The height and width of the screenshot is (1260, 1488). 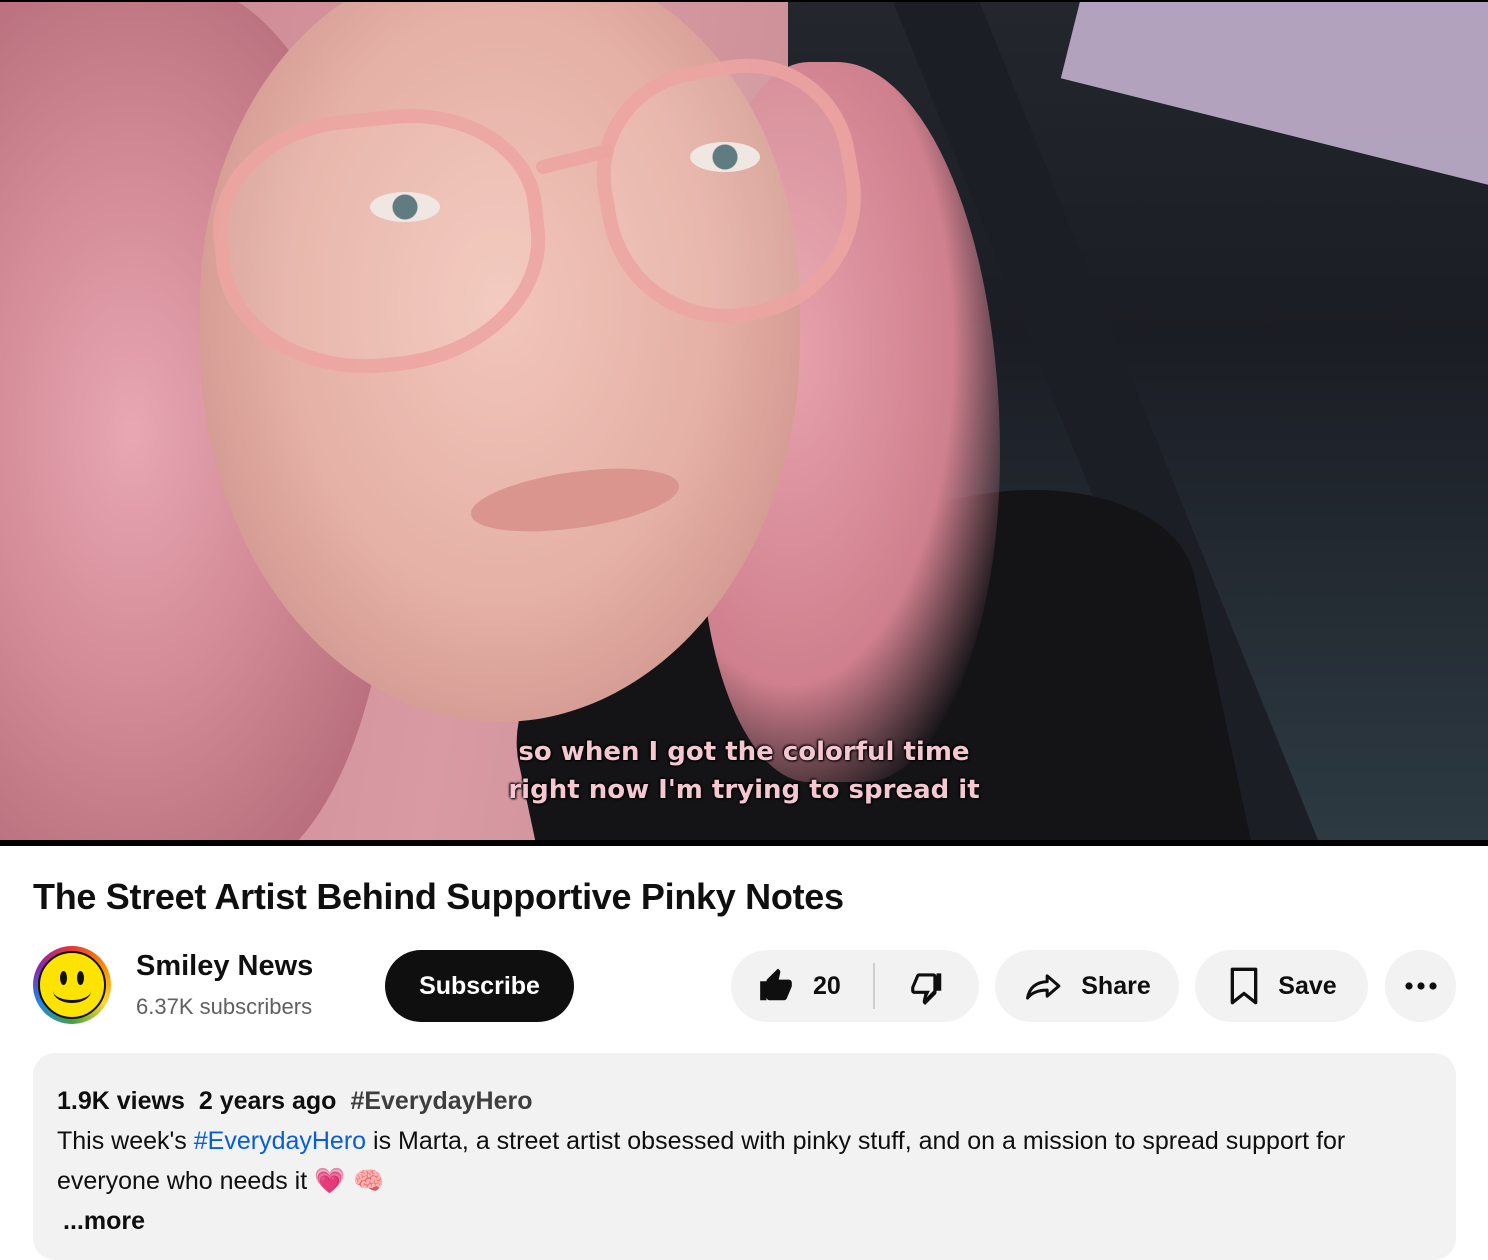 I want to click on dislike-button, so click(x=927, y=986).